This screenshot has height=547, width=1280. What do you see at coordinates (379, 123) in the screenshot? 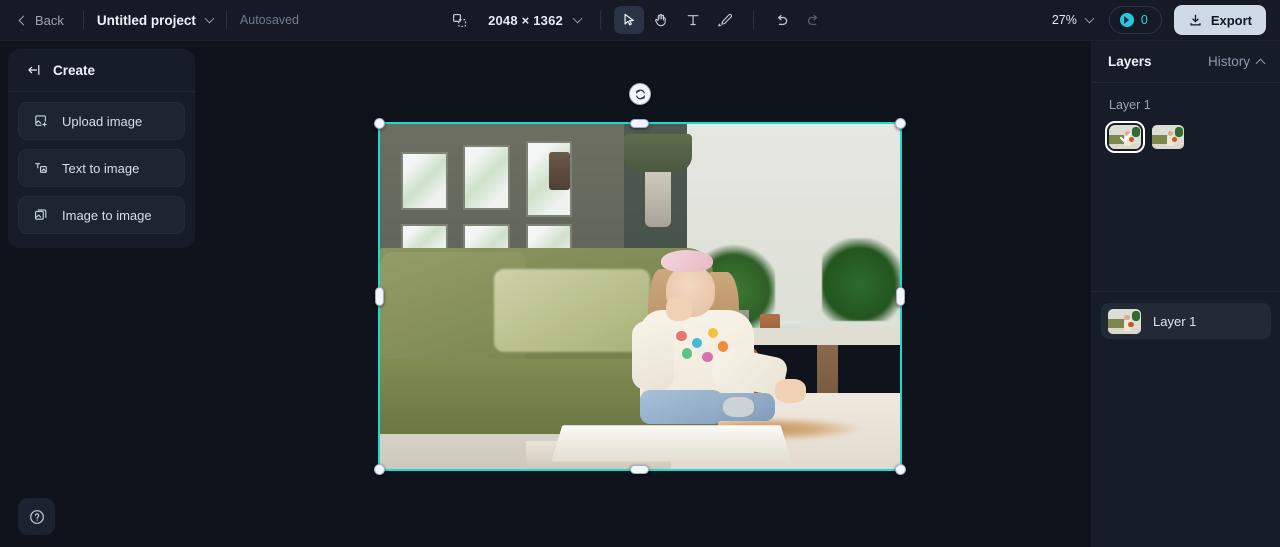
I see `resize-handle-top-left` at bounding box center [379, 123].